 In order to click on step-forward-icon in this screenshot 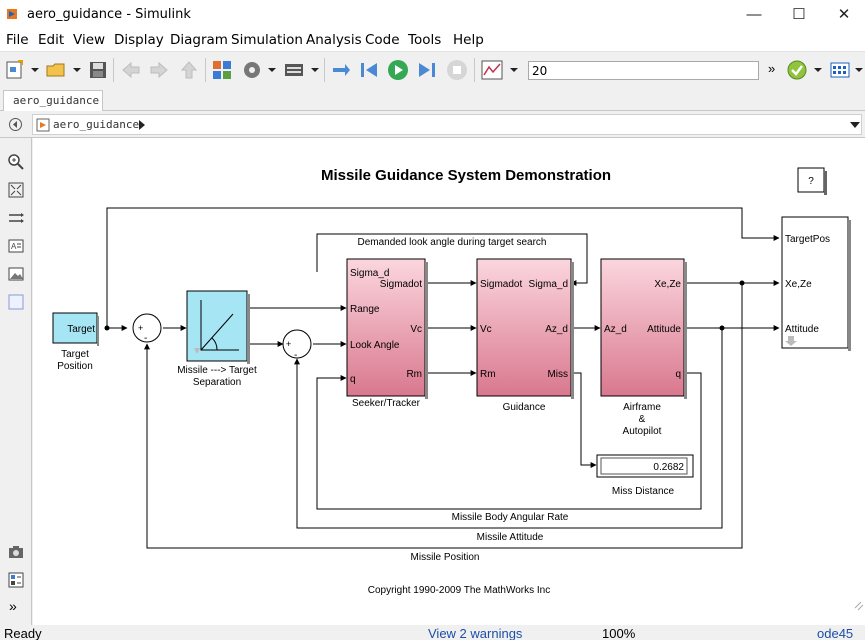, I will do `click(427, 70)`.